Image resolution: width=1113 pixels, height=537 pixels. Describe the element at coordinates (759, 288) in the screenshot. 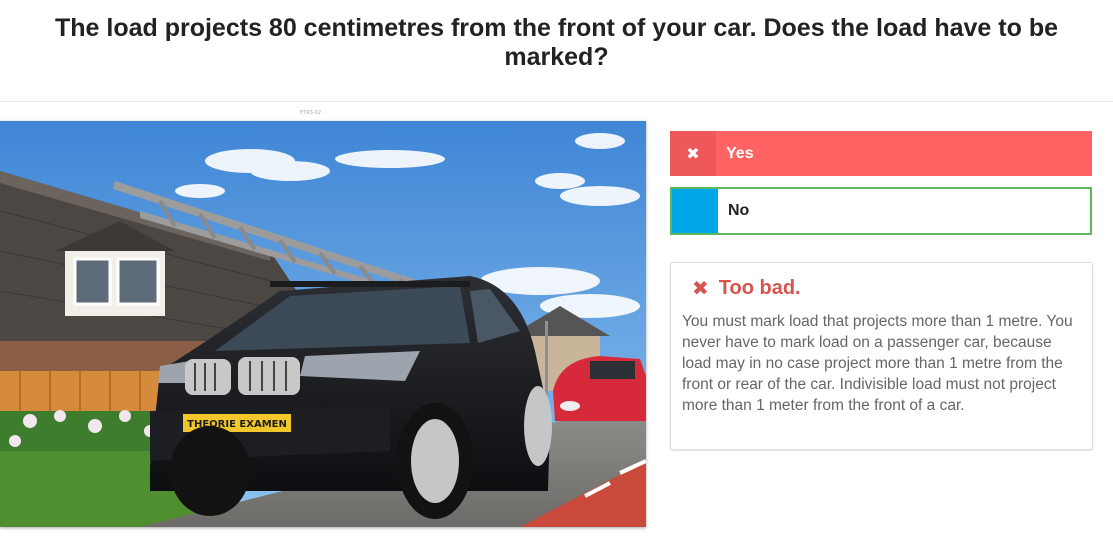

I see `feedback-title: Too bad.` at that location.